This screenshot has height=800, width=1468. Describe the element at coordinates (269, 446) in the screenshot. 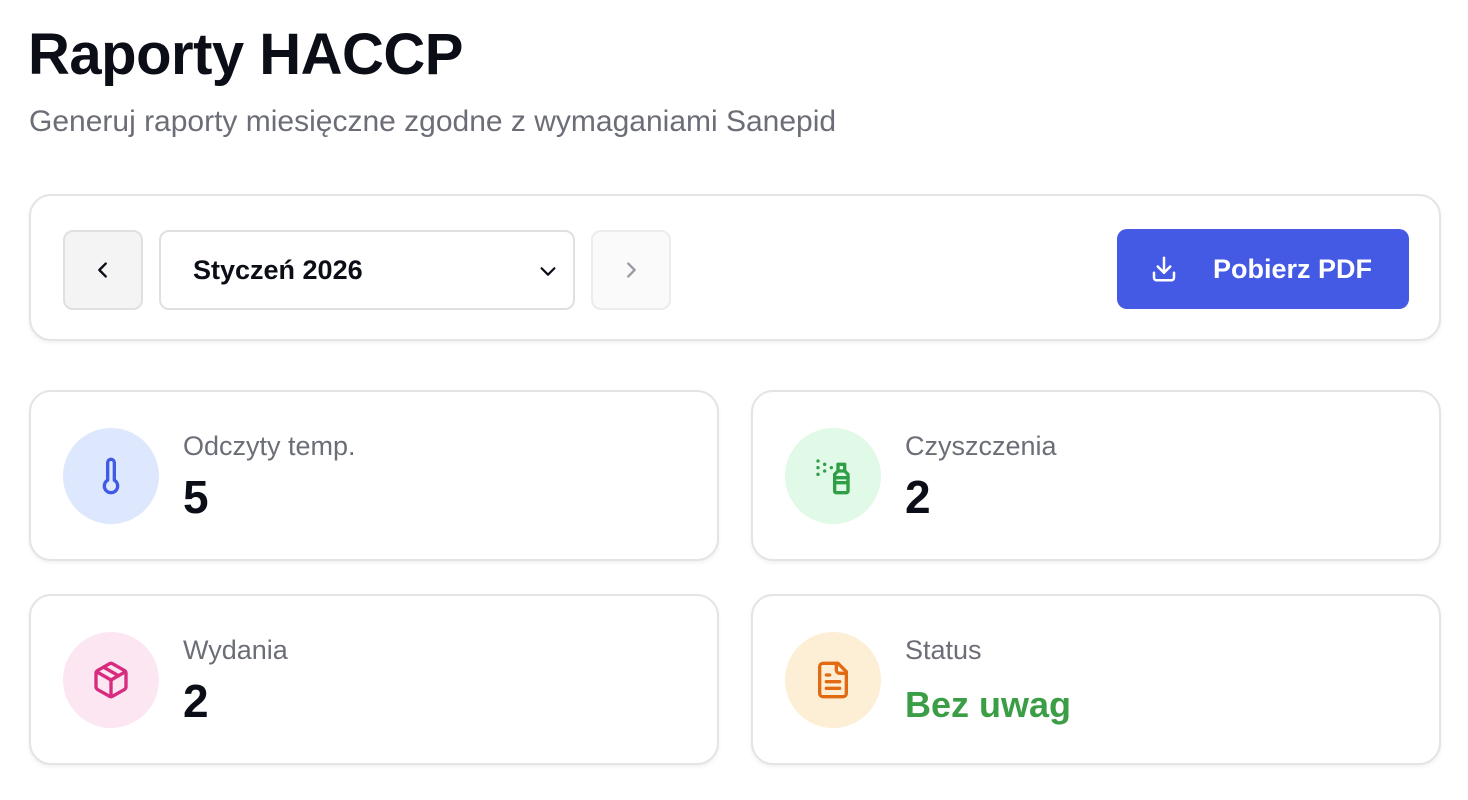

I see `stat-label: Odczyty temp.` at that location.